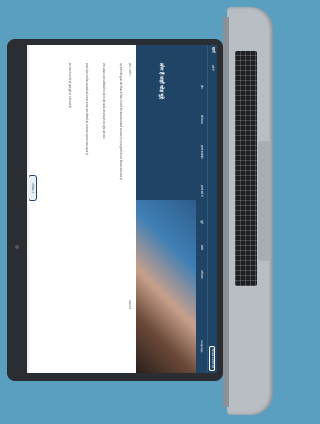 The width and height of the screenshot is (320, 424). Describe the element at coordinates (17, 247) in the screenshot. I see `webcam-icon` at that location.